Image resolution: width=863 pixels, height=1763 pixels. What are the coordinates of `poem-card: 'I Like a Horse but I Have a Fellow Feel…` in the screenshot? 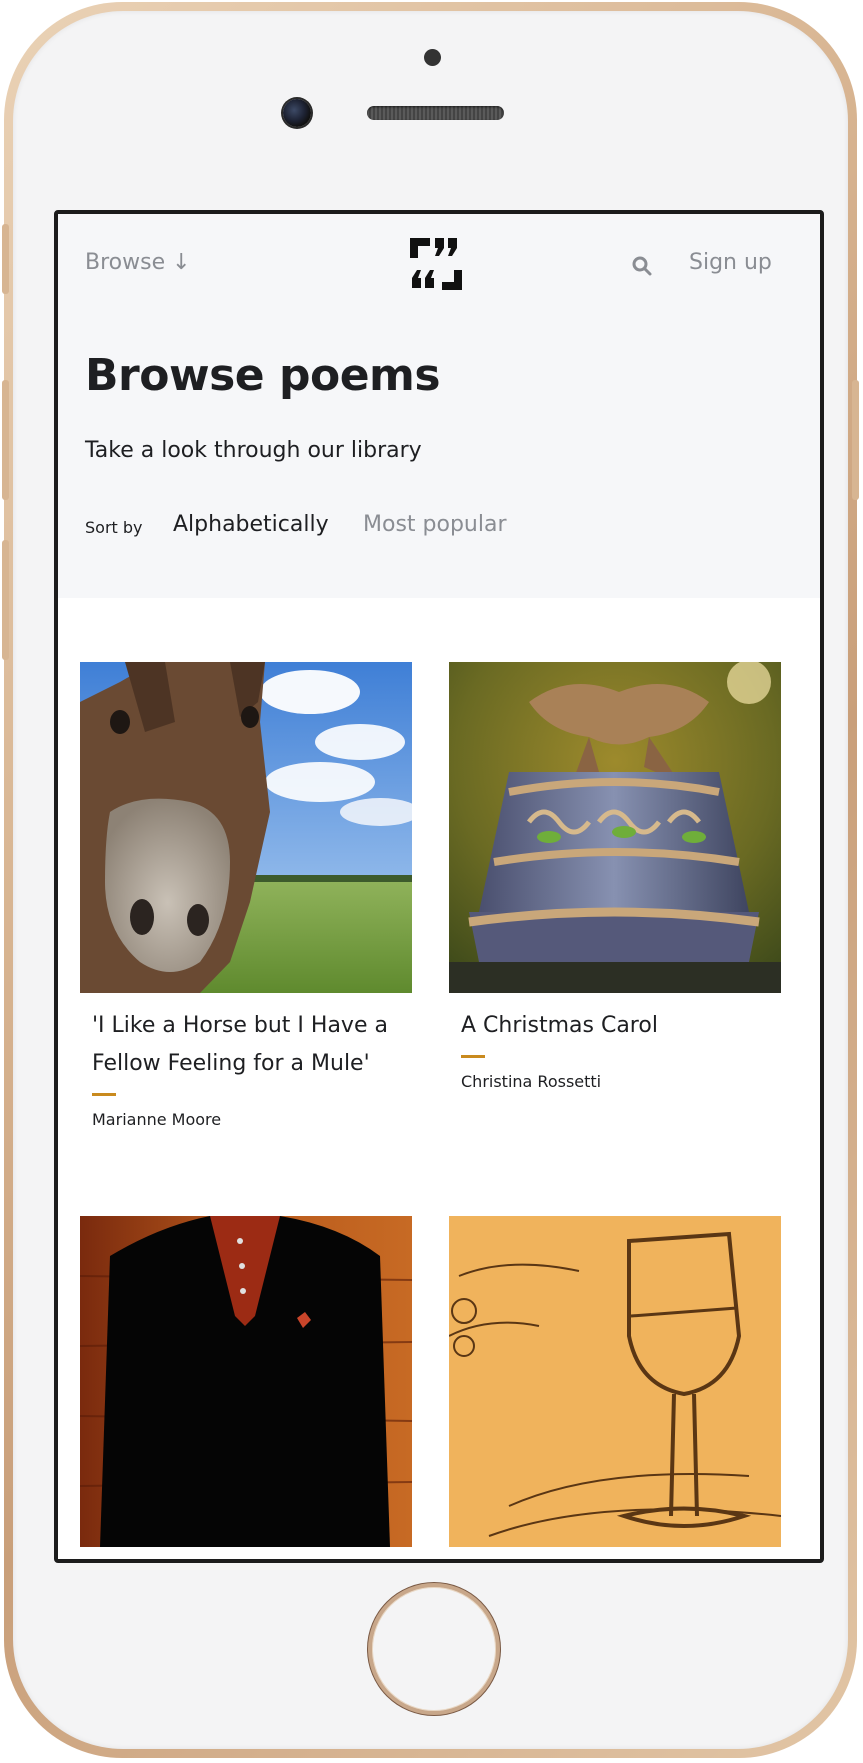 It's located at (246, 895).